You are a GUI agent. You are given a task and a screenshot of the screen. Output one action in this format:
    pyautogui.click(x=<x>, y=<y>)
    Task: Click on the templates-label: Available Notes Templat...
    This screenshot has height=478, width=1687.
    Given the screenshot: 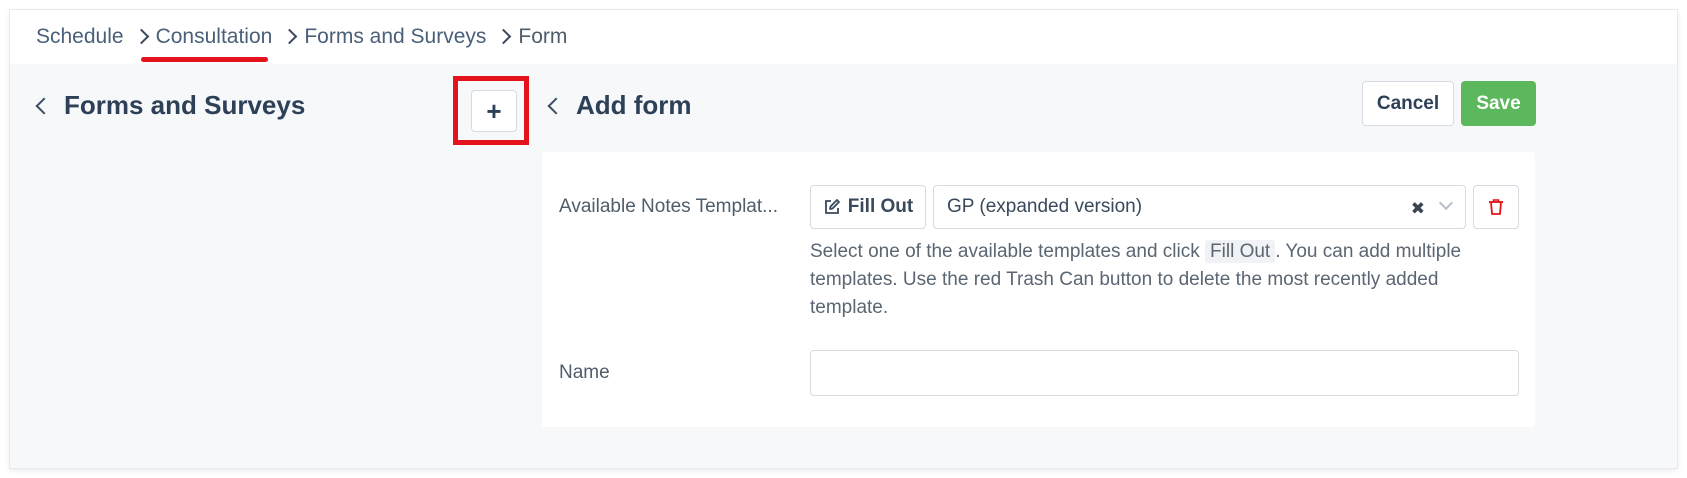 What is the action you would take?
    pyautogui.click(x=668, y=206)
    